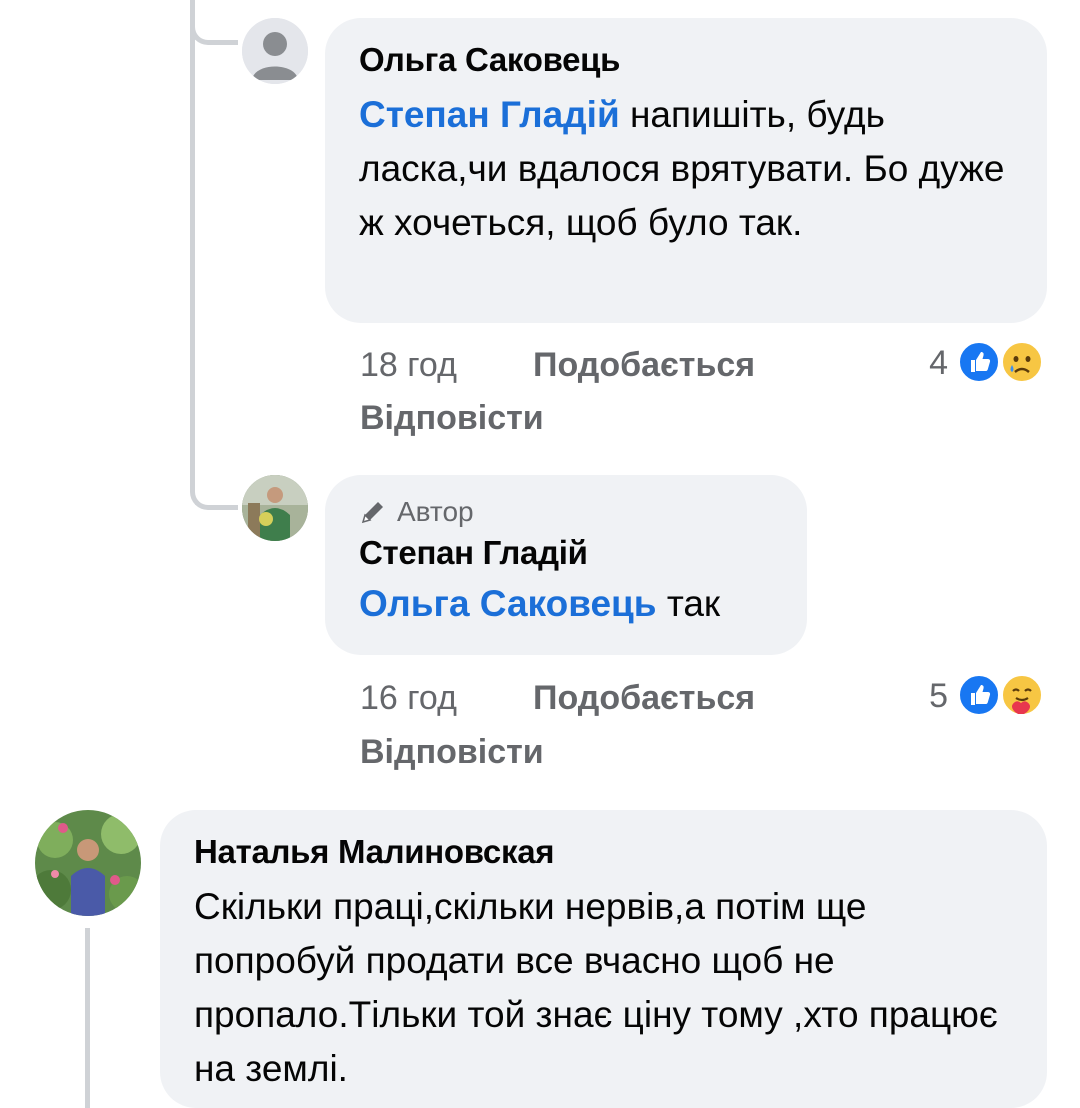 Image resolution: width=1080 pixels, height=1108 pixels. I want to click on comment-author: Ольга Саковець, so click(686, 60).